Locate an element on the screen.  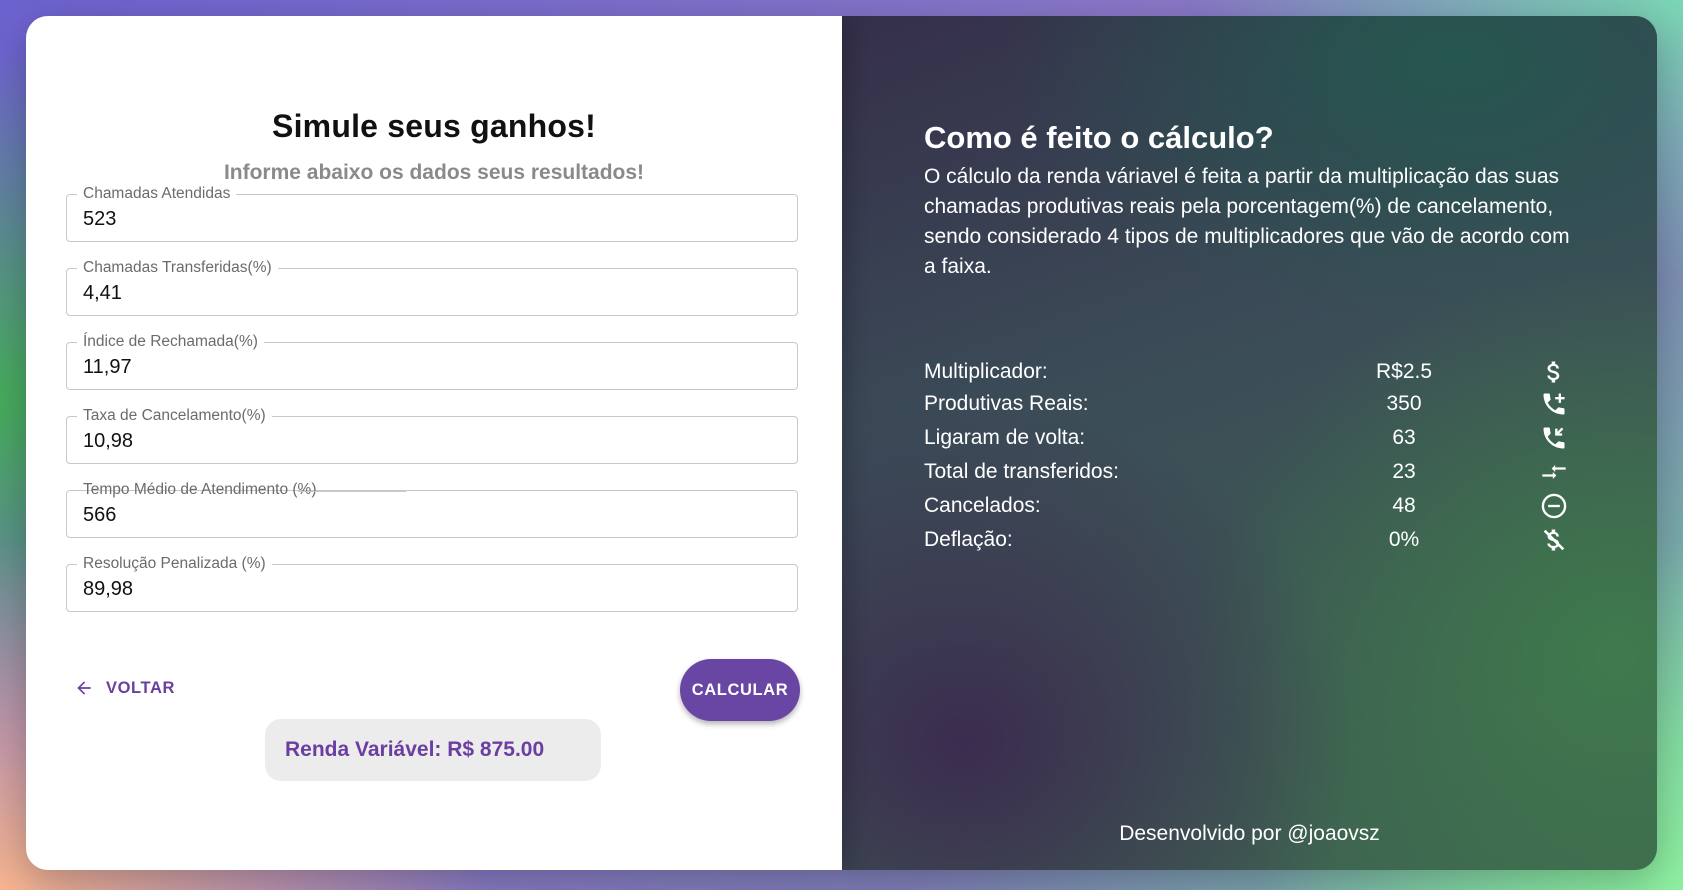
field-label: Chamadas Transferidas(%) is located at coordinates (177, 268).